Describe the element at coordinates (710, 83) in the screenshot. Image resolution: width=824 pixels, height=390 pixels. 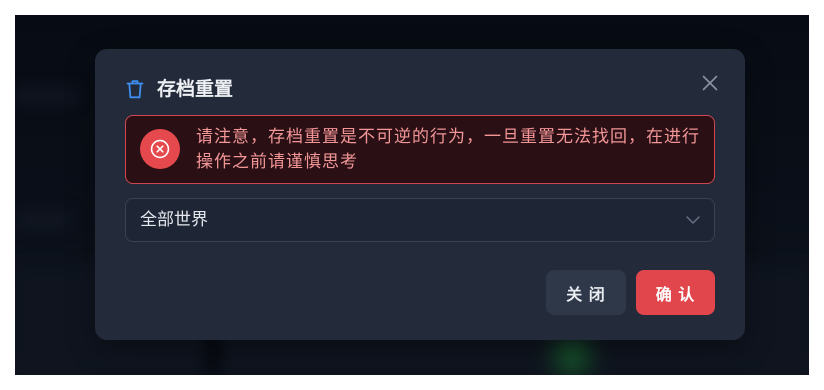
I see `close-icon` at that location.